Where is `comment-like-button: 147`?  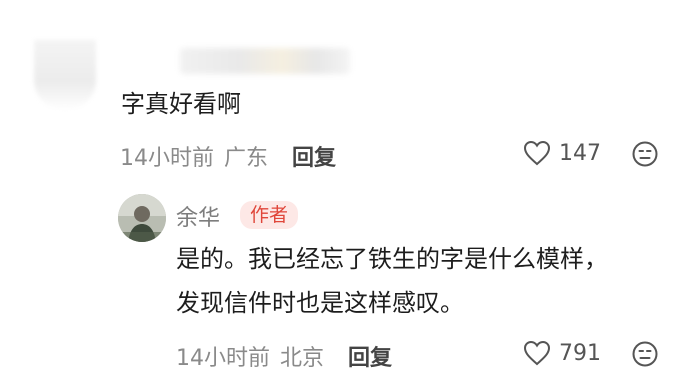
comment-like-button: 147 is located at coordinates (562, 153).